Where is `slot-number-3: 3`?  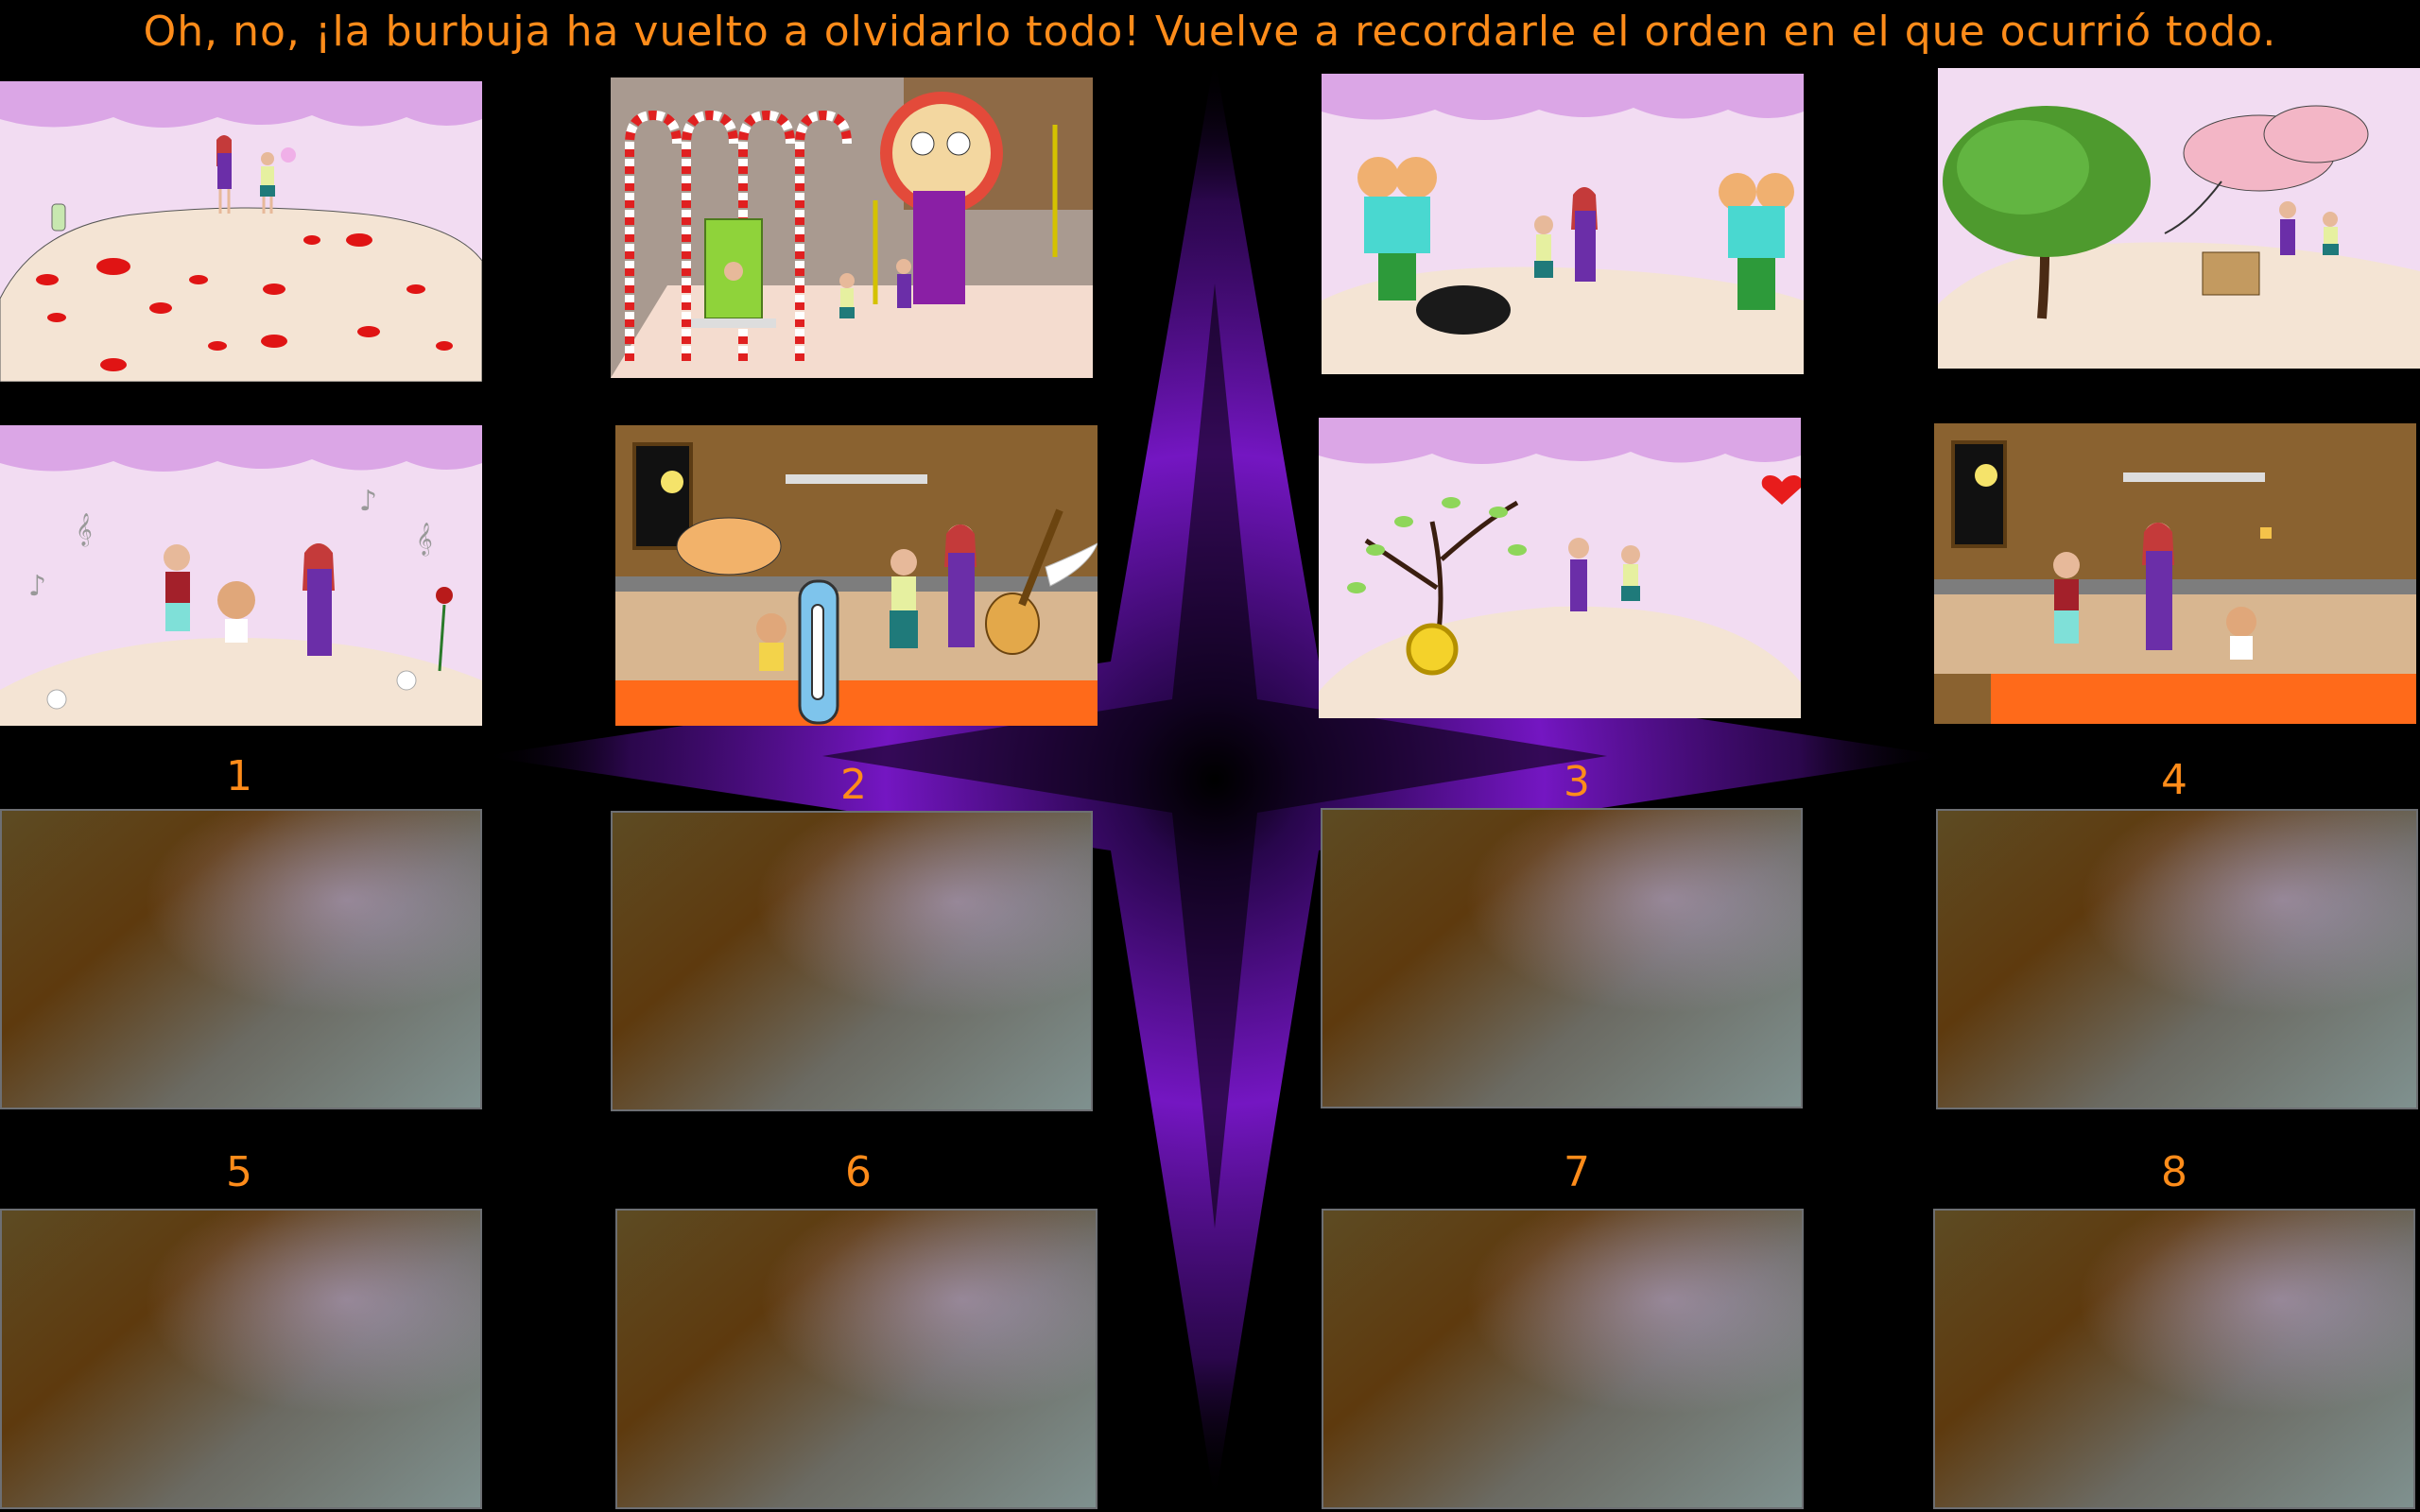 slot-number-3: 3 is located at coordinates (1577, 782).